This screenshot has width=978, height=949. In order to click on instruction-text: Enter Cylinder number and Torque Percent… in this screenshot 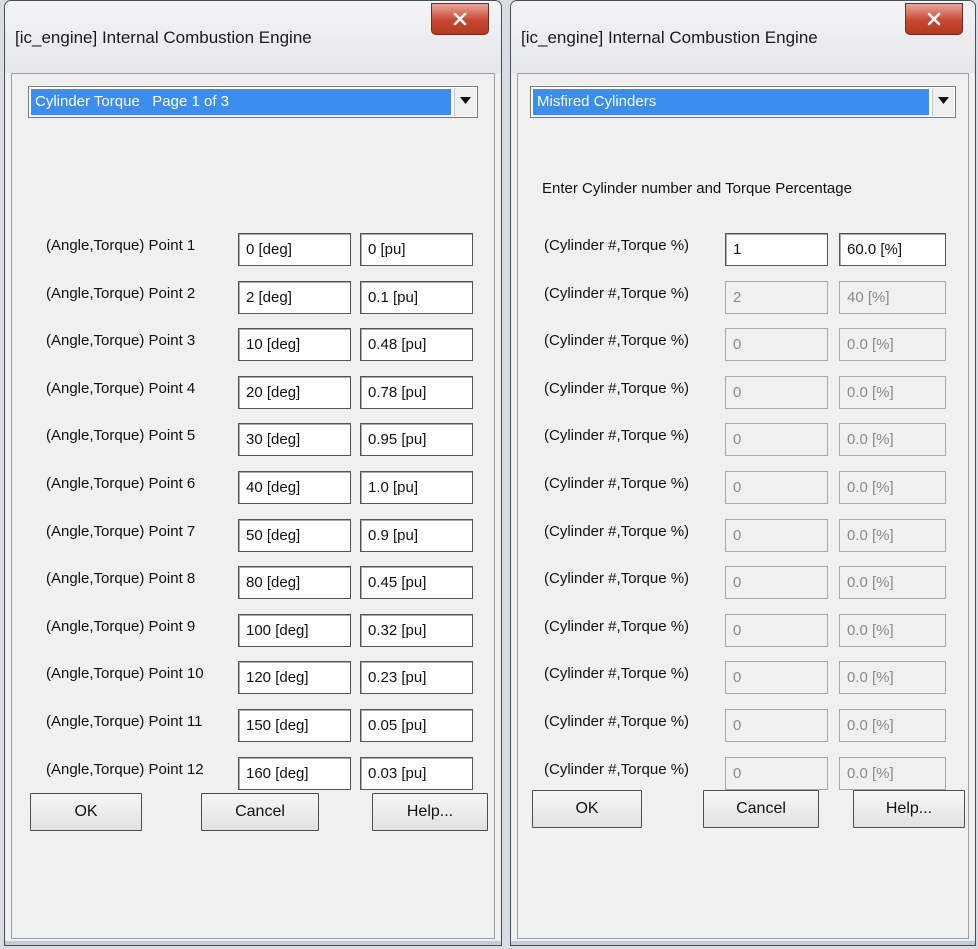, I will do `click(697, 188)`.